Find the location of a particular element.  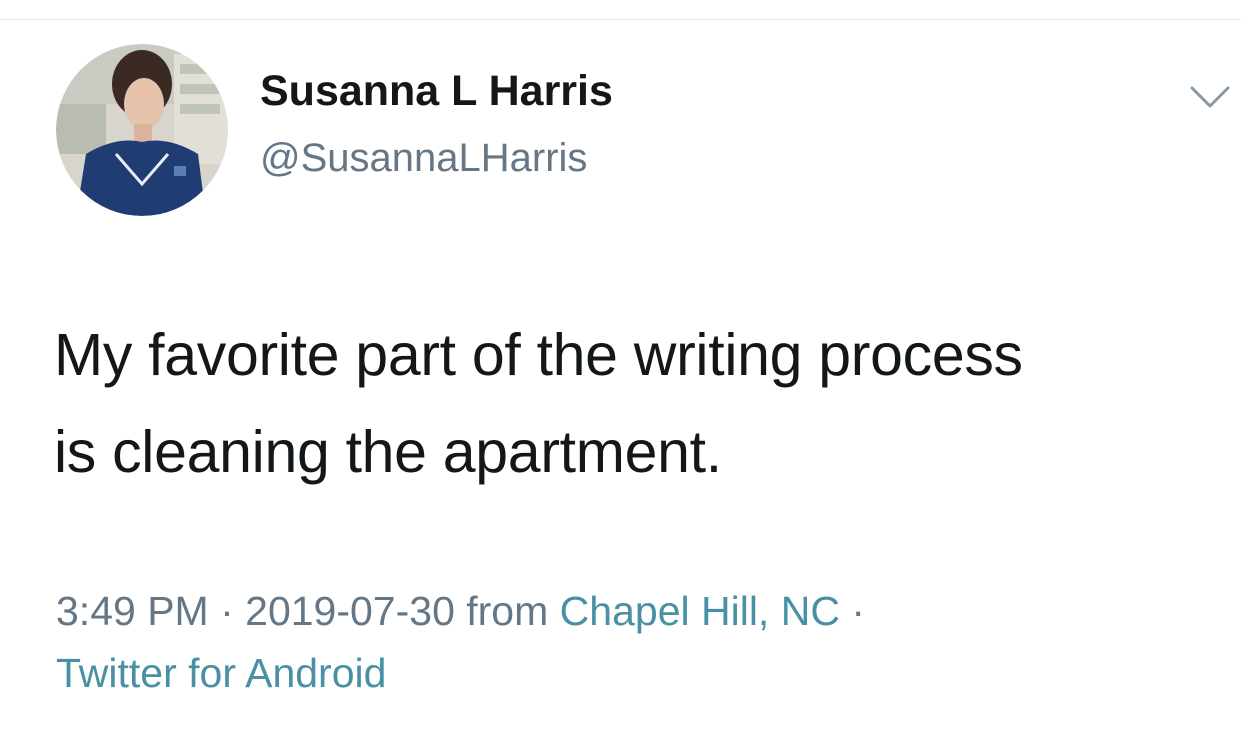

tweet-location-link: Chapel Hill, NC is located at coordinates (700, 611).